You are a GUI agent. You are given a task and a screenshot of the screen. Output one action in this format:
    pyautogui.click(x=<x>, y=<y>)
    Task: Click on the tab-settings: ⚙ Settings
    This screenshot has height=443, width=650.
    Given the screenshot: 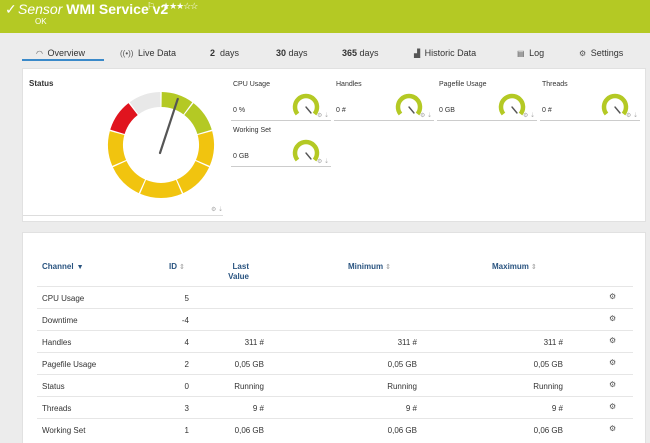 What is the action you would take?
    pyautogui.click(x=601, y=53)
    